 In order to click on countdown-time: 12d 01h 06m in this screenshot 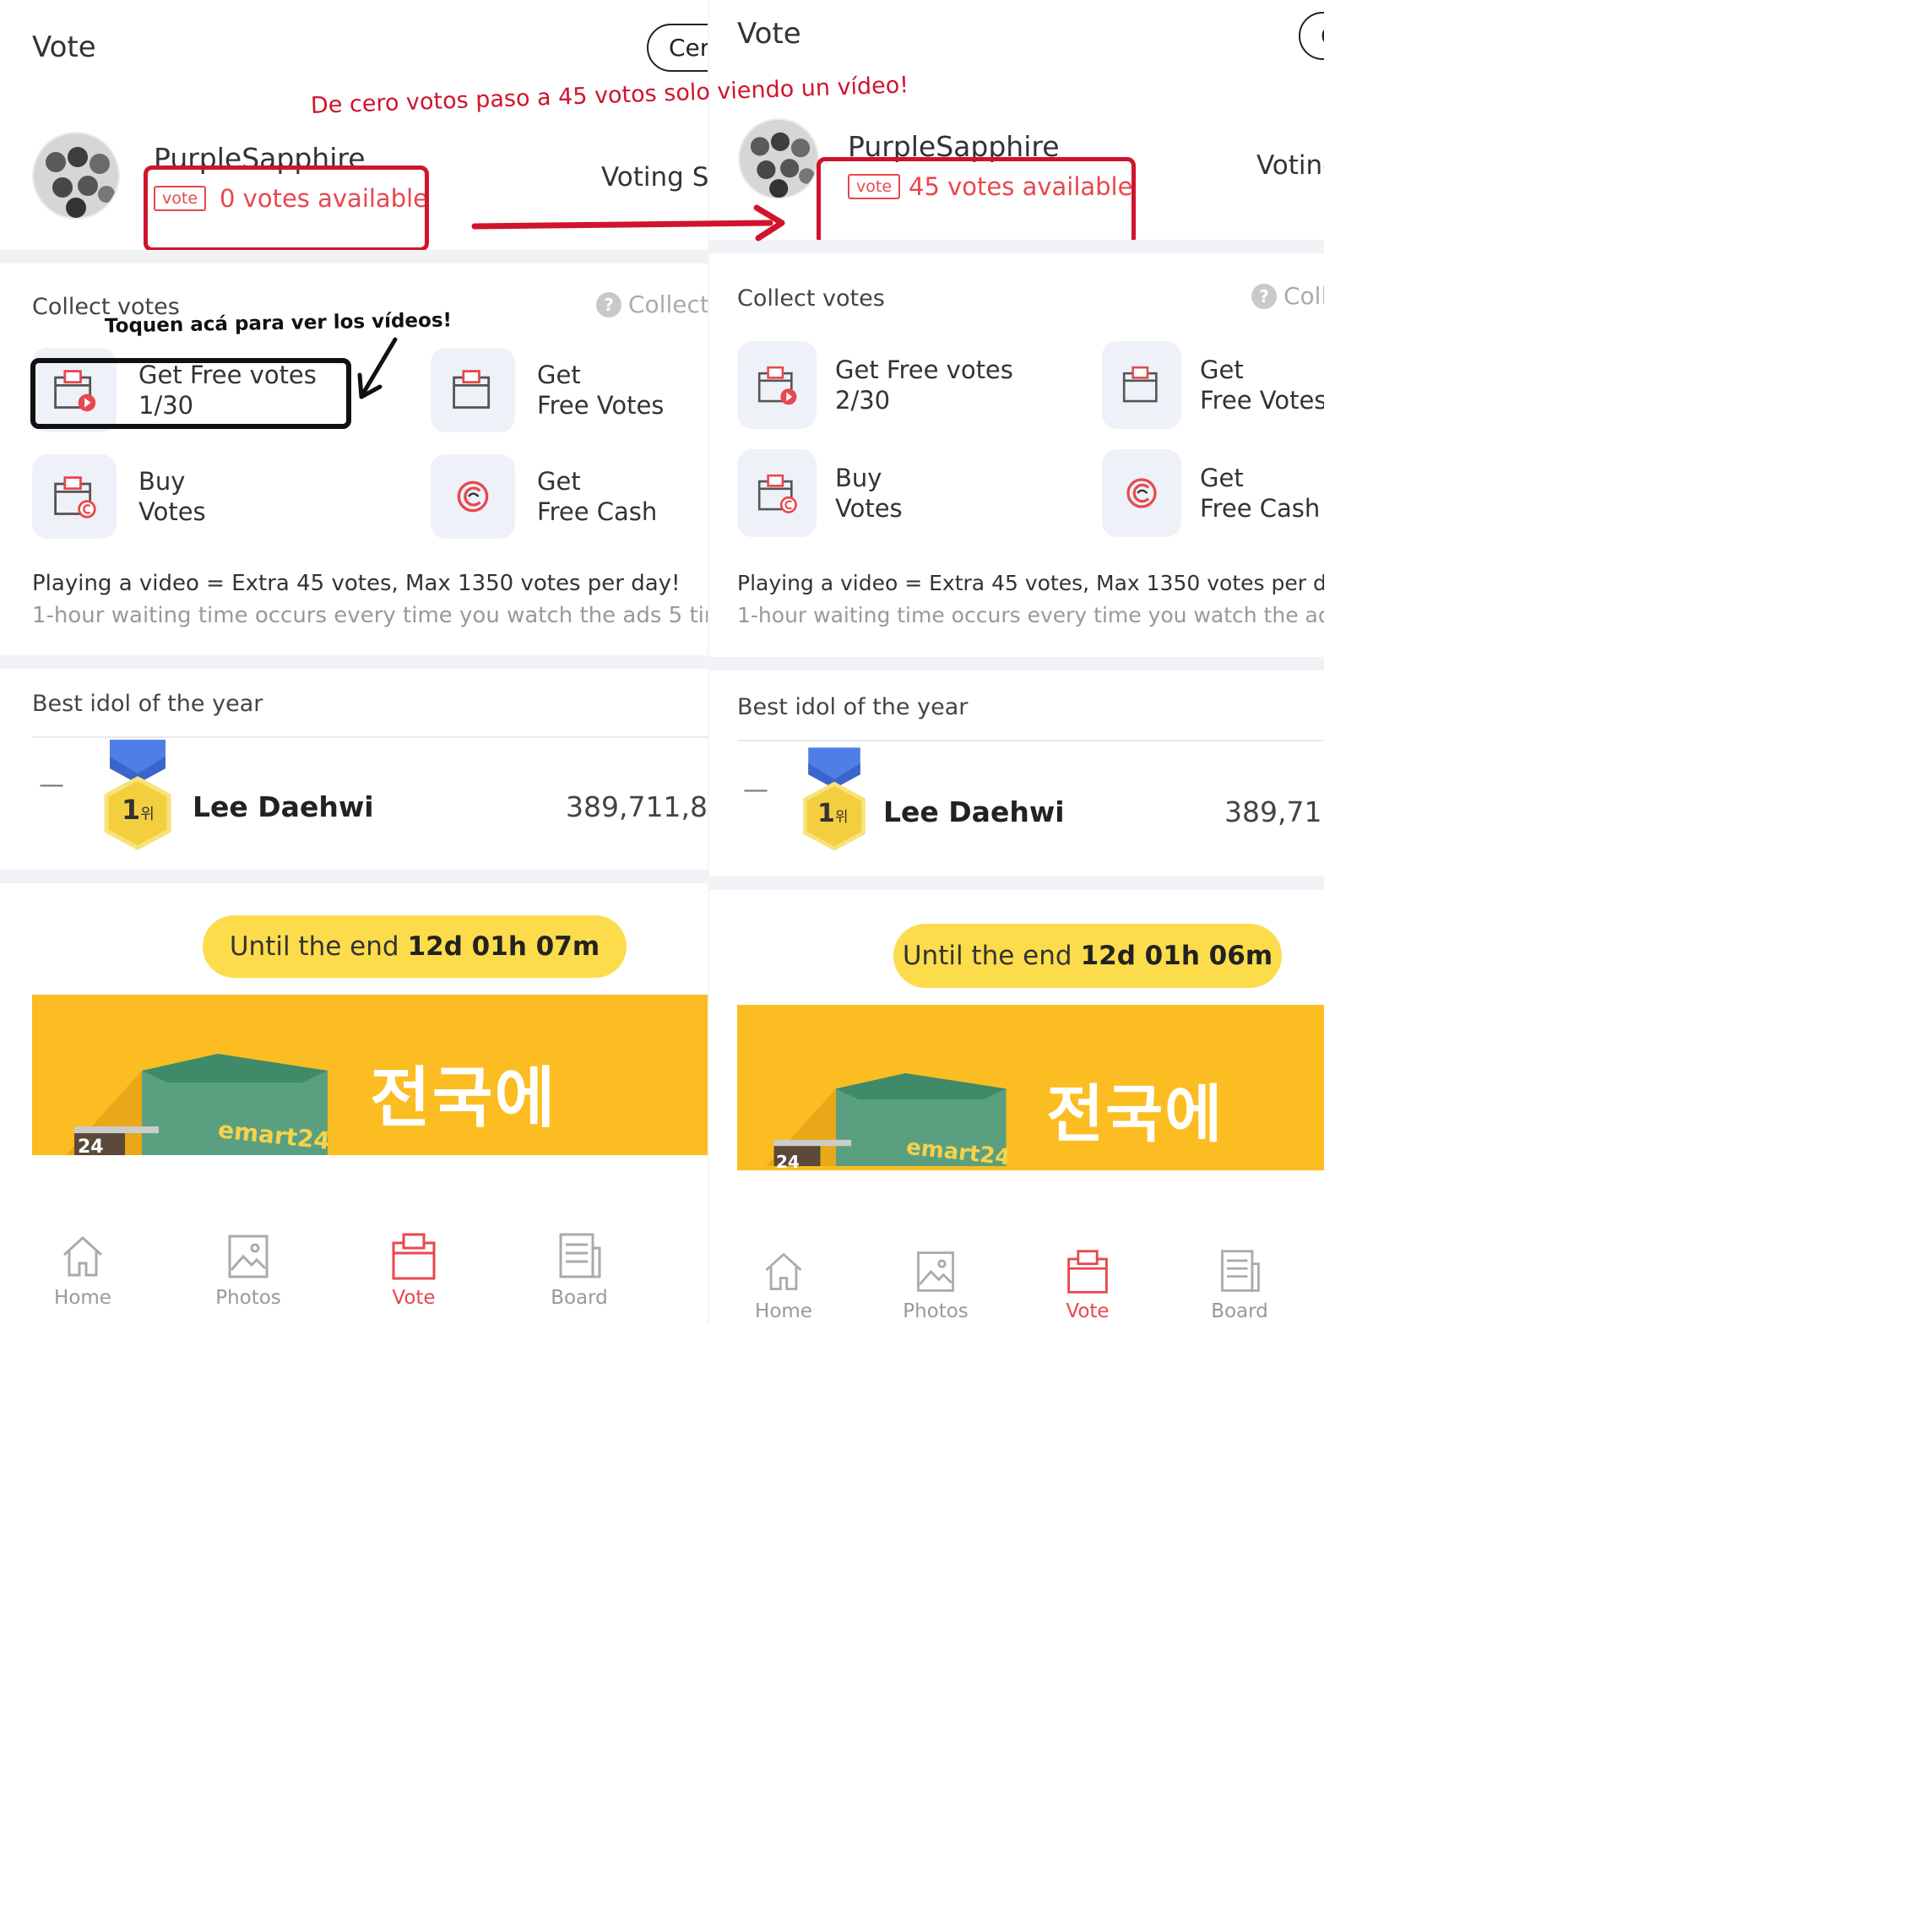, I will do `click(1176, 956)`.